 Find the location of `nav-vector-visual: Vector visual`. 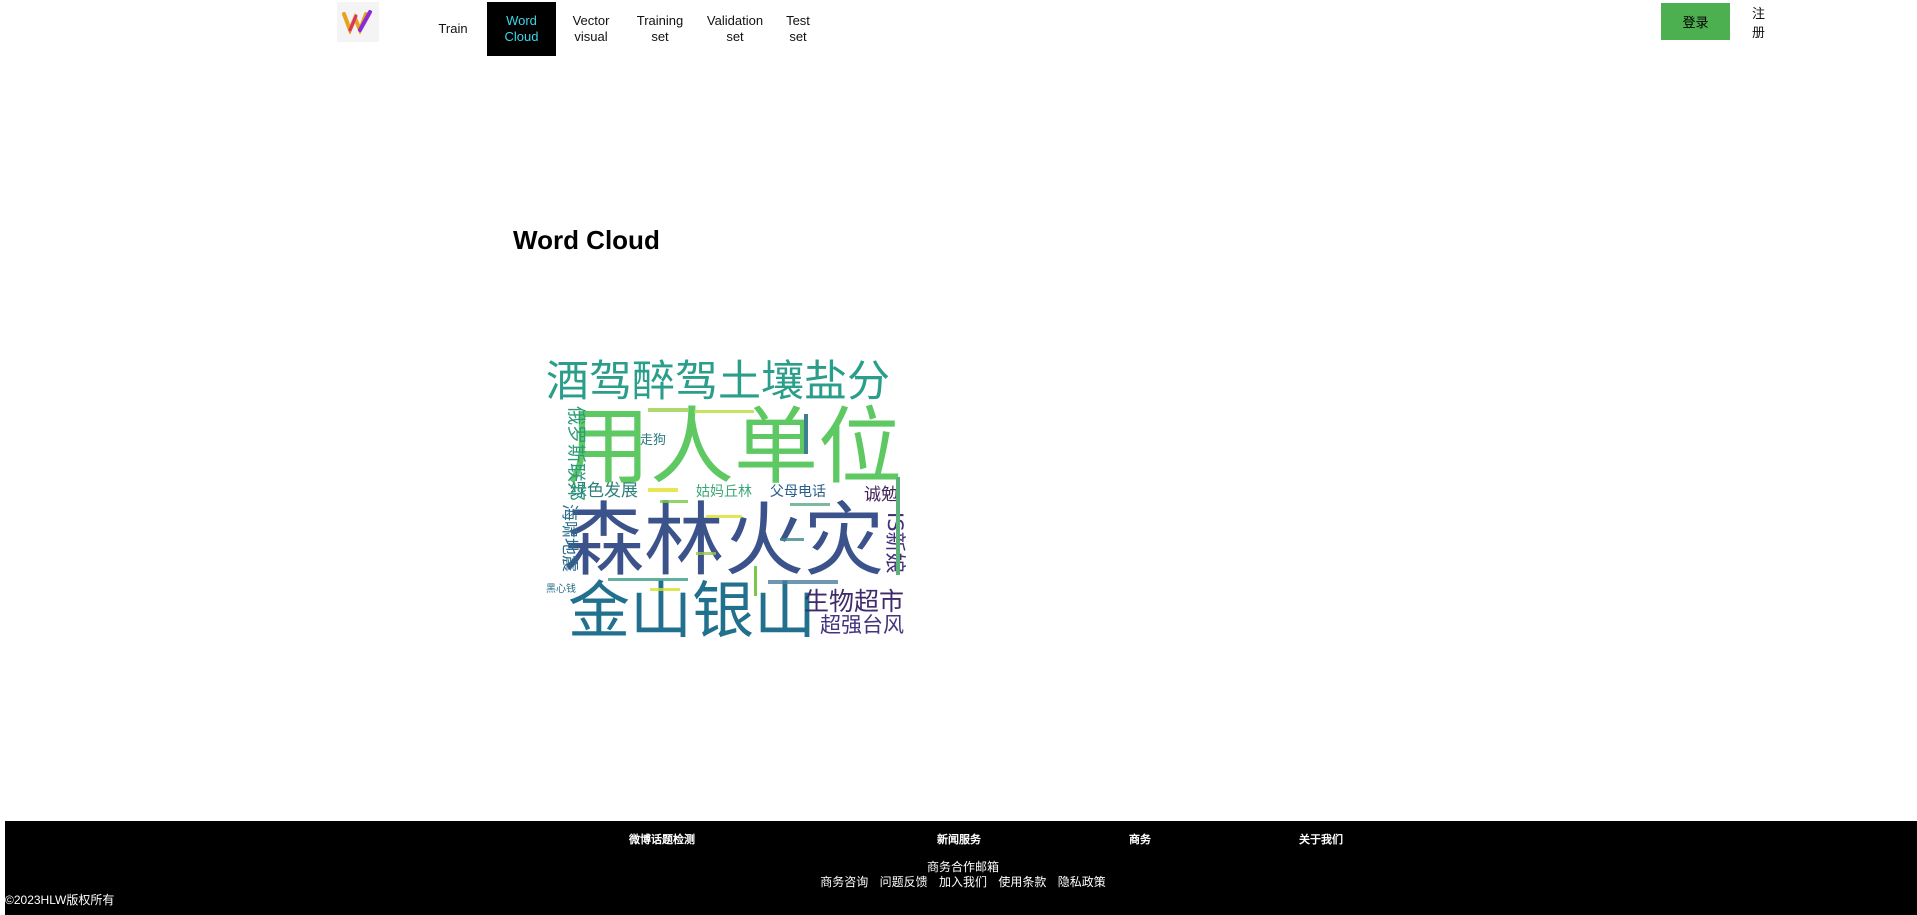

nav-vector-visual: Vector visual is located at coordinates (591, 29).